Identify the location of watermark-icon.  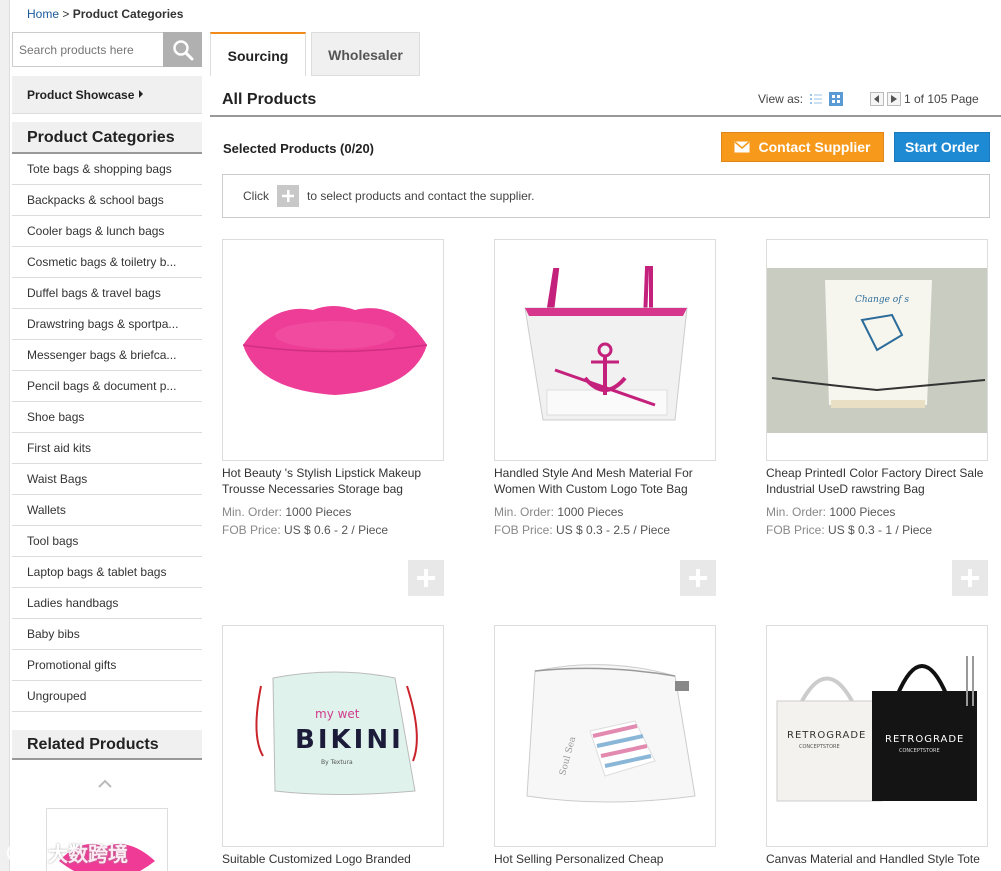
(23, 852).